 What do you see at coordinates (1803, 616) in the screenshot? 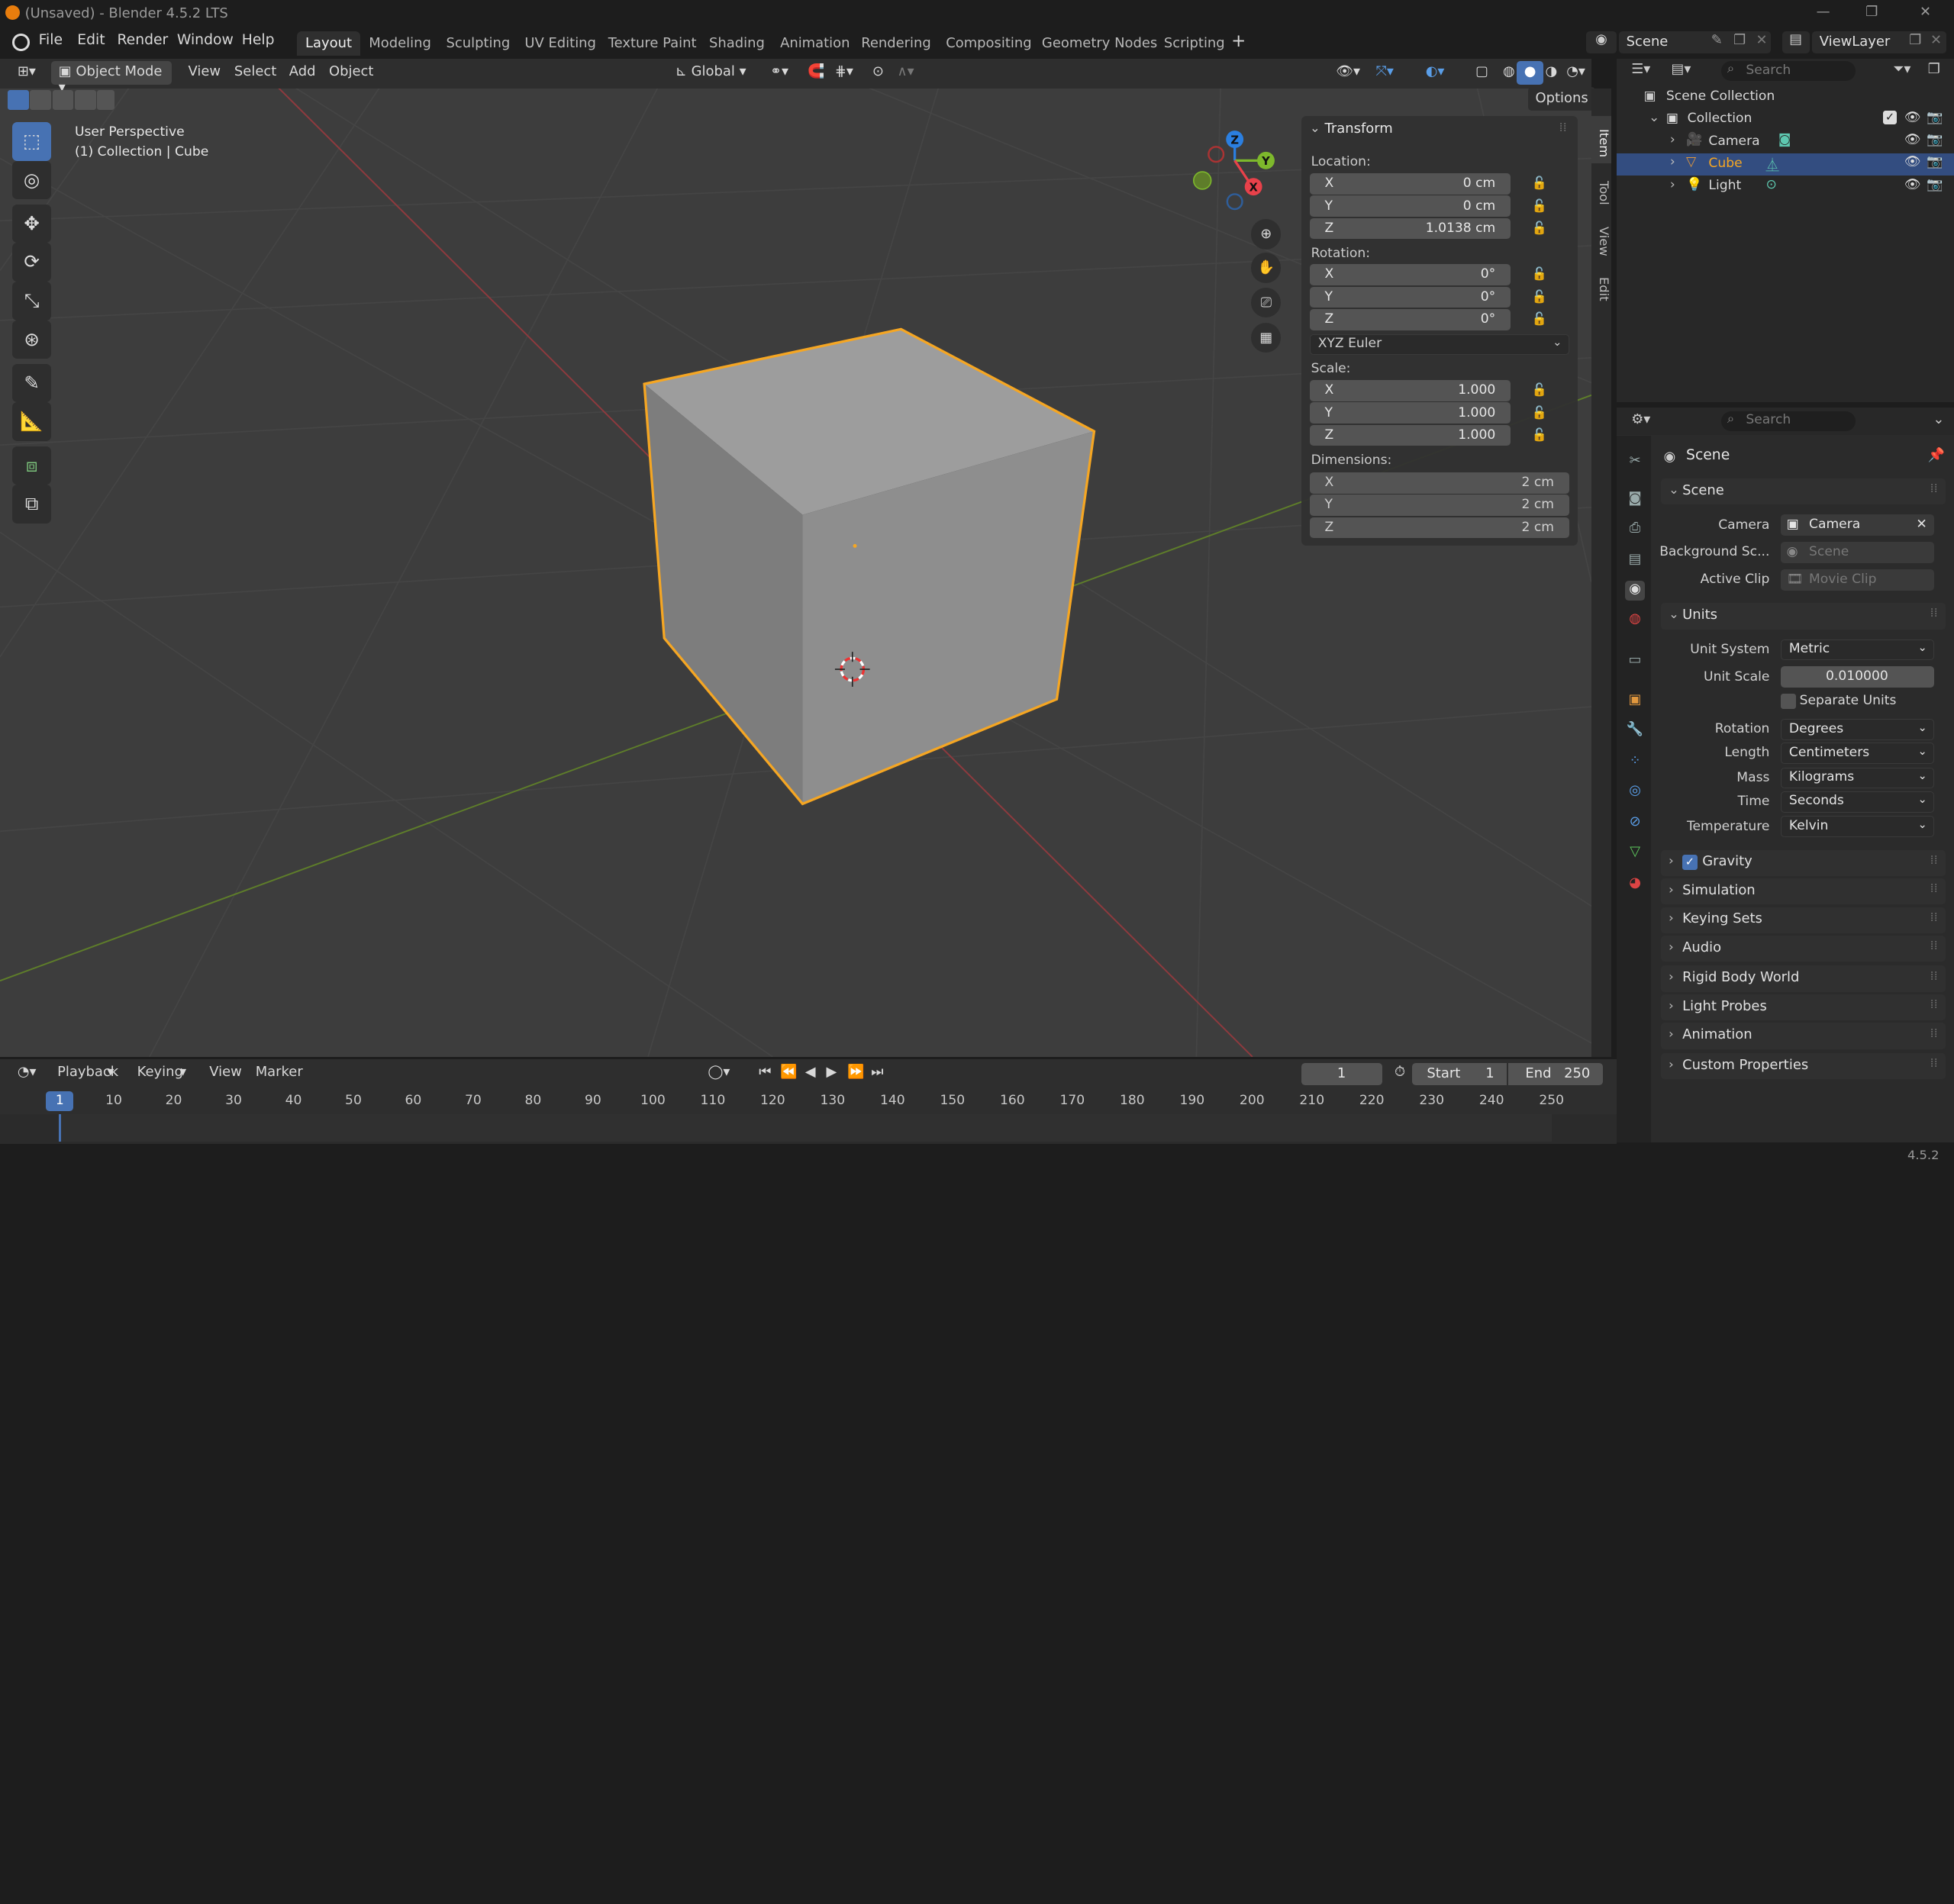
I see `units-section-header: ⌄ Units ⁞⁞` at bounding box center [1803, 616].